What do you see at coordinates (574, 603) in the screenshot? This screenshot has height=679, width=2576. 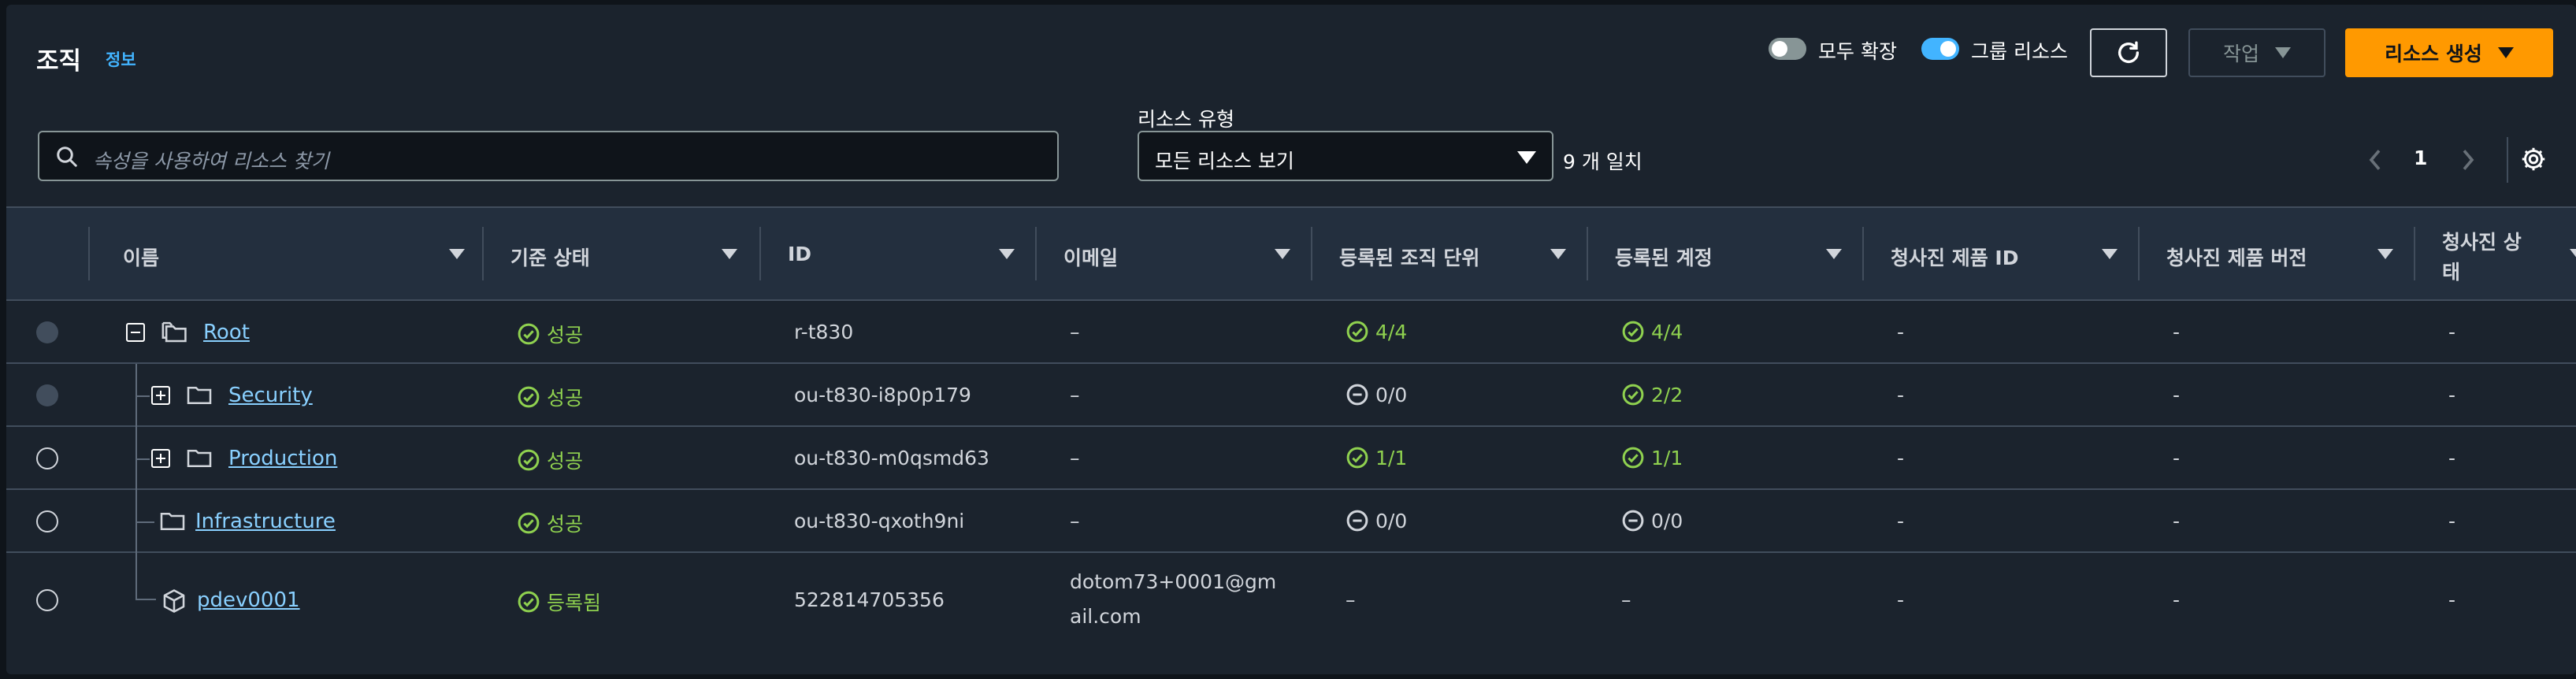 I see `status-text: 등록됨` at bounding box center [574, 603].